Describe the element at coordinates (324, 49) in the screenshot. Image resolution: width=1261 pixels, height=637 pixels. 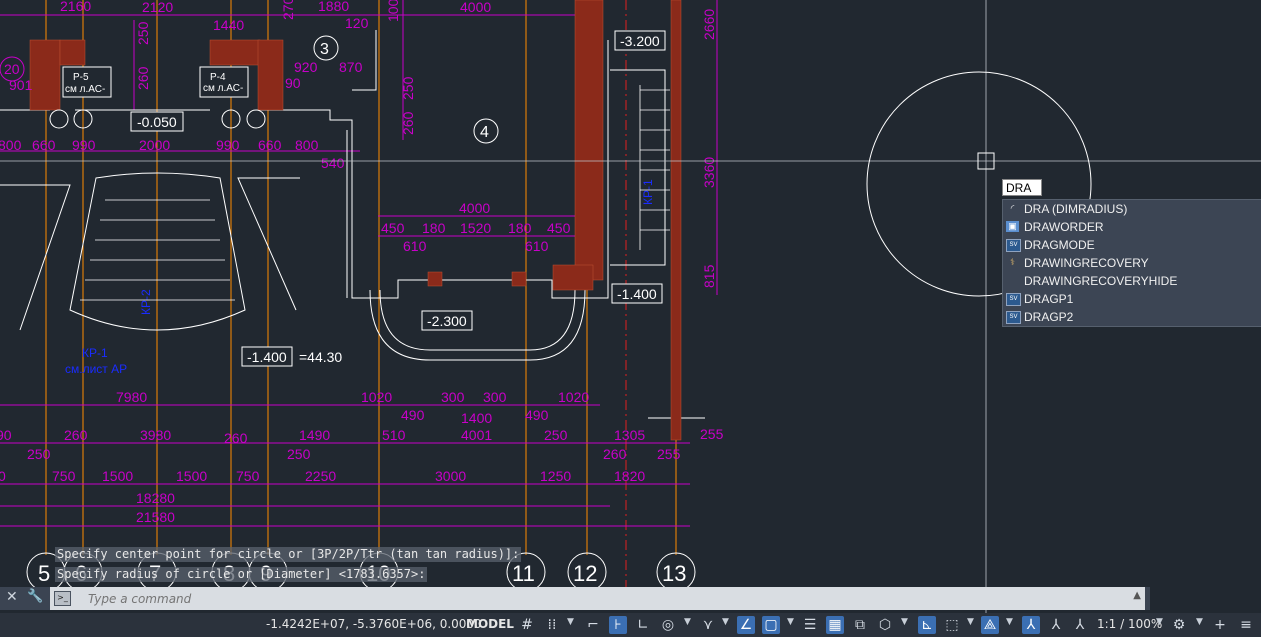
I see `svg-text: 3` at that location.